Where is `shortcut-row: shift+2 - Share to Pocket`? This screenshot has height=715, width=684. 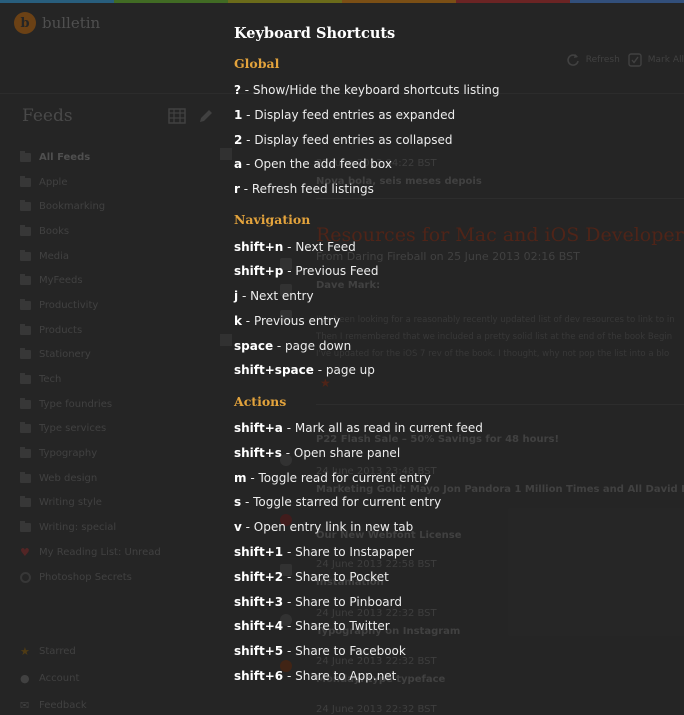 shortcut-row: shift+2 - Share to Pocket is located at coordinates (311, 577).